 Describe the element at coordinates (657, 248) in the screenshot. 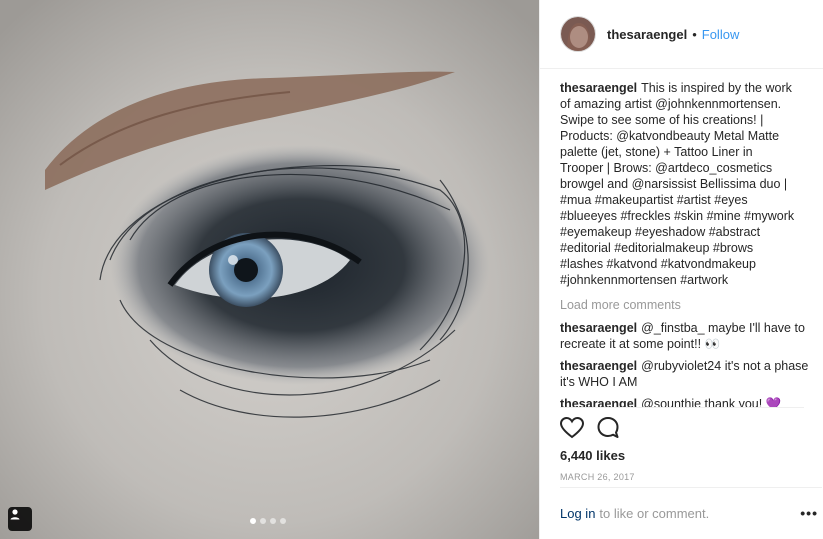

I see `caption-line: #editorial #editorialmakeup #brows` at that location.